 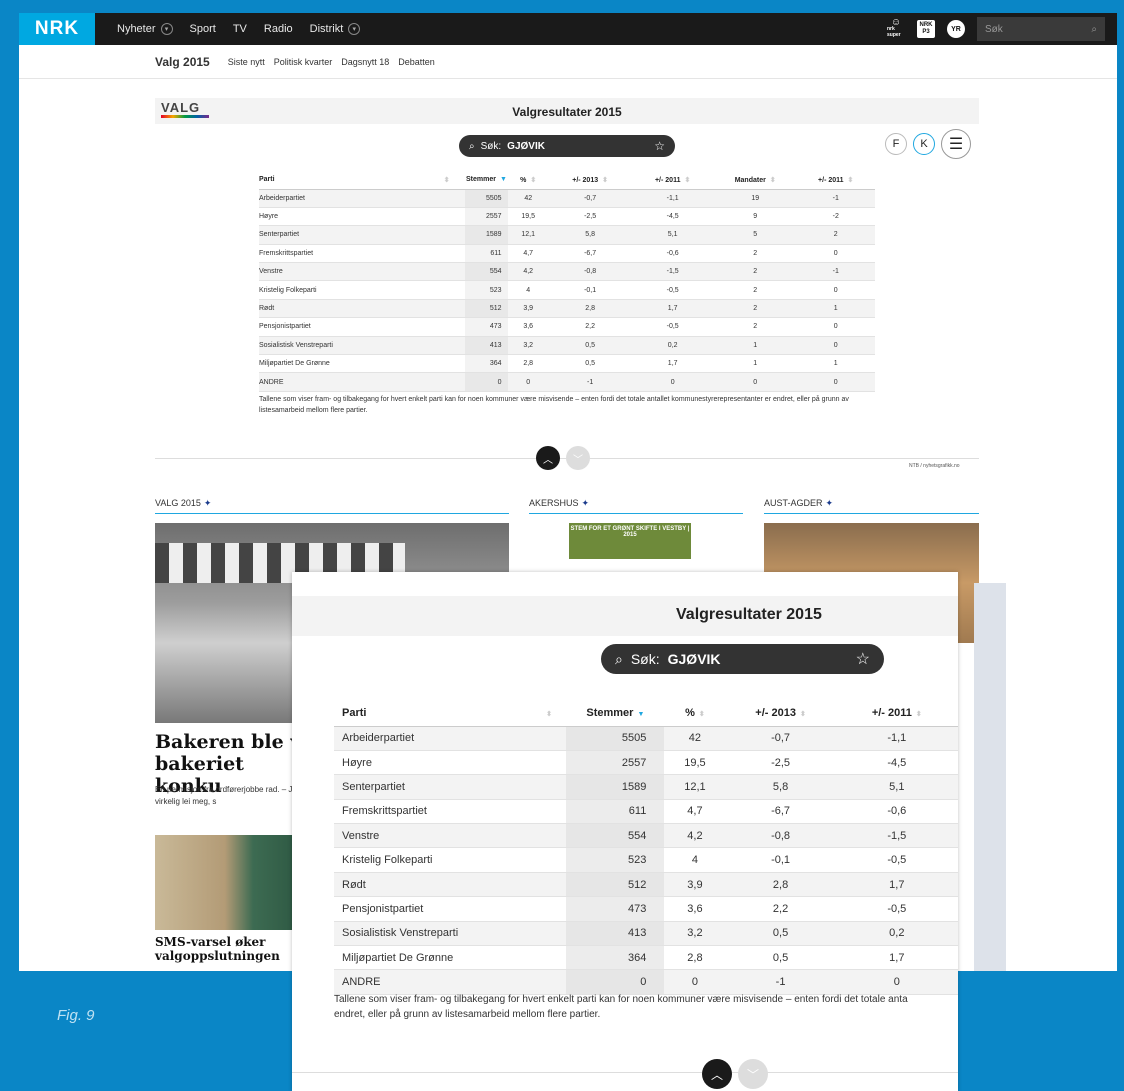 I want to click on subnav-item-dagsnytt-18: Dagsnytt 18, so click(x=365, y=62).